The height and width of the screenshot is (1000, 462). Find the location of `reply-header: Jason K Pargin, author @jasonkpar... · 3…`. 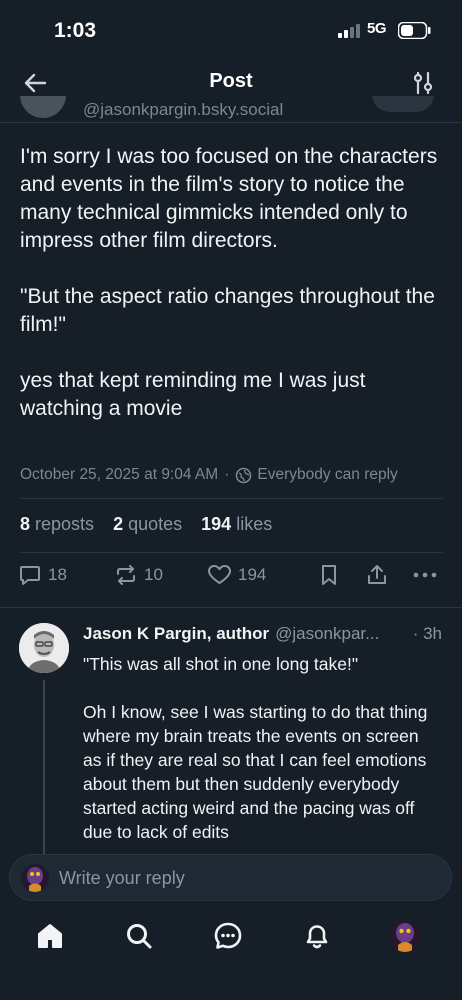

reply-header: Jason K Pargin, author @jasonkpar... · 3… is located at coordinates (268, 634).